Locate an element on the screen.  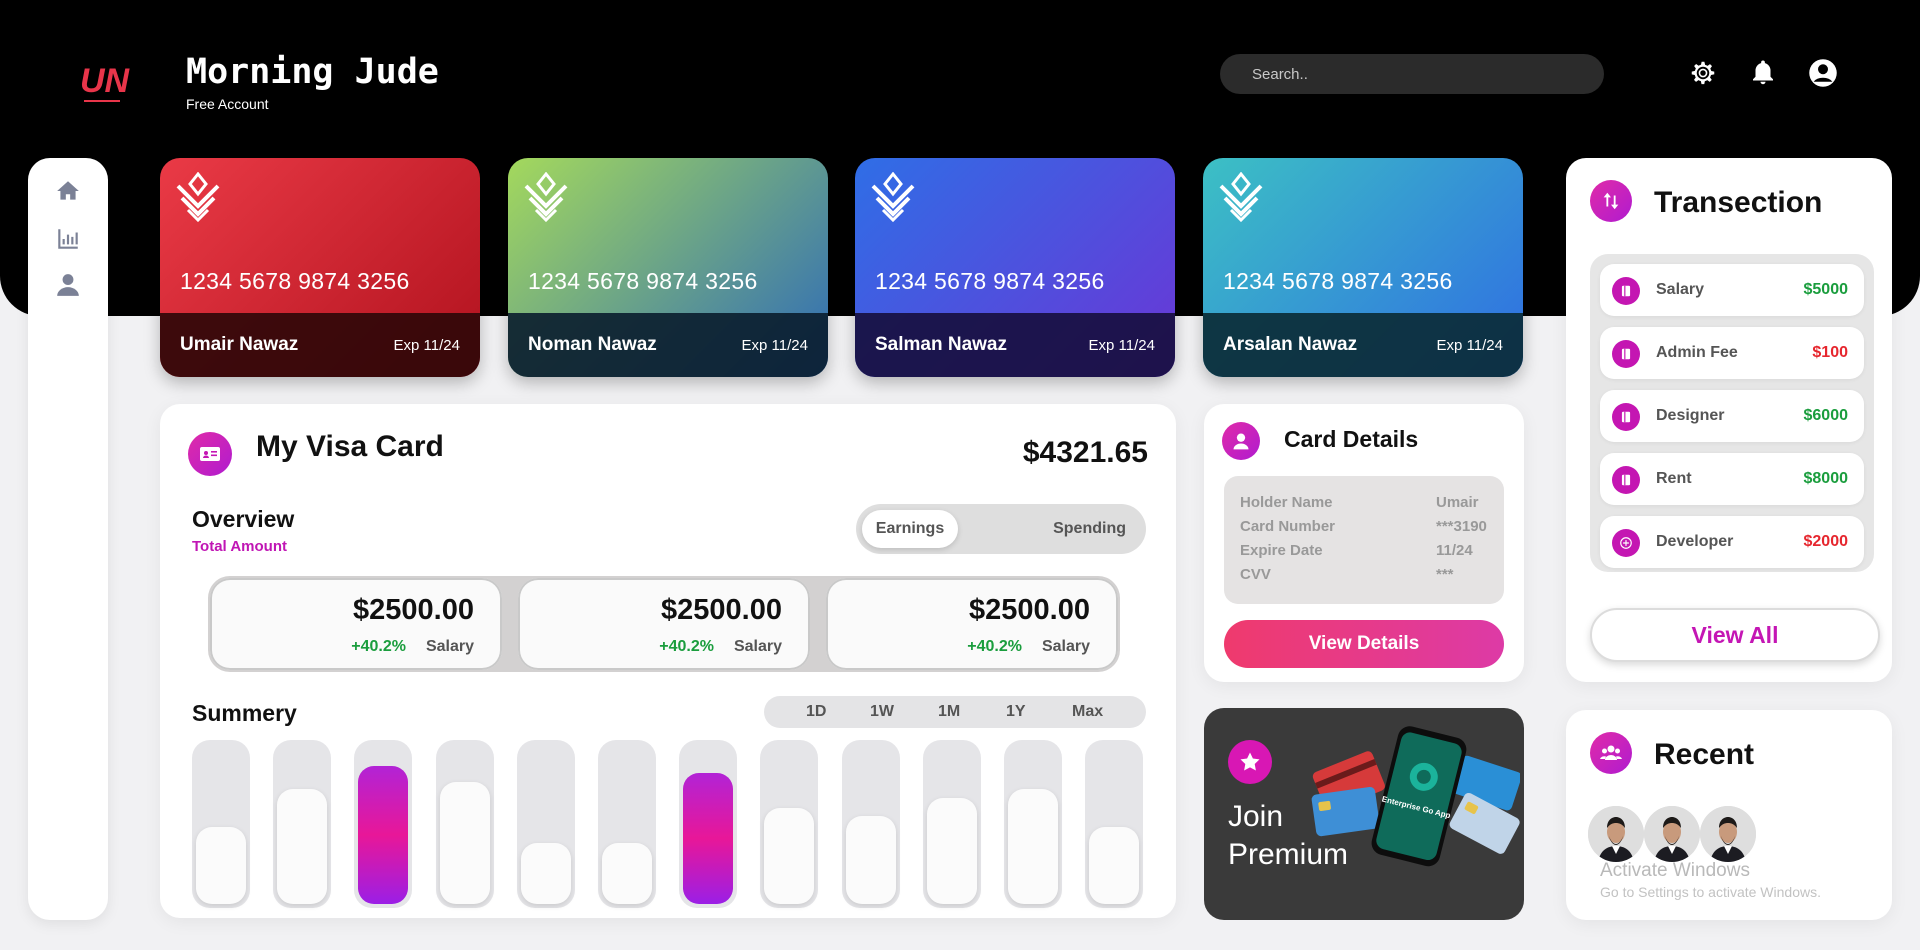
view-details-button: View Details is located at coordinates (1364, 644).